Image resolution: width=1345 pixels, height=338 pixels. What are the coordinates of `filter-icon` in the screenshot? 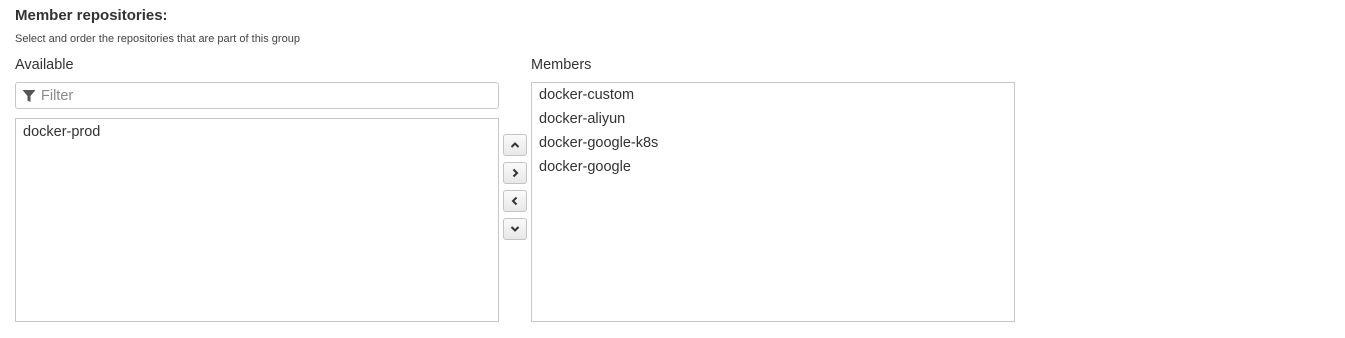 It's located at (29, 96).